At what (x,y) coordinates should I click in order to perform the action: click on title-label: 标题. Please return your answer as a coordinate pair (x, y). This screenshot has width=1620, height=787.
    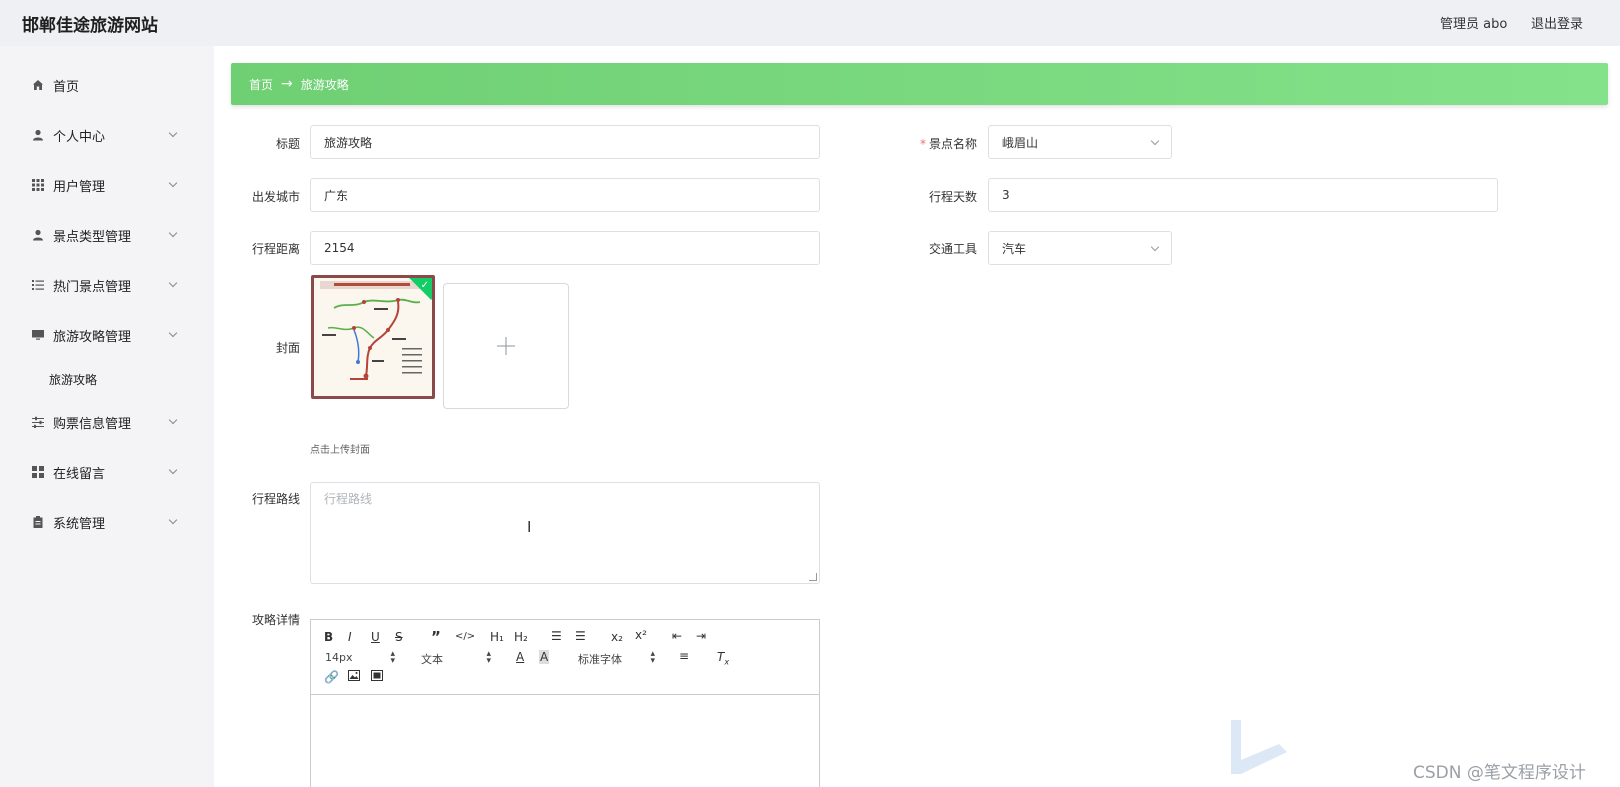
    Looking at the image, I should click on (287, 144).